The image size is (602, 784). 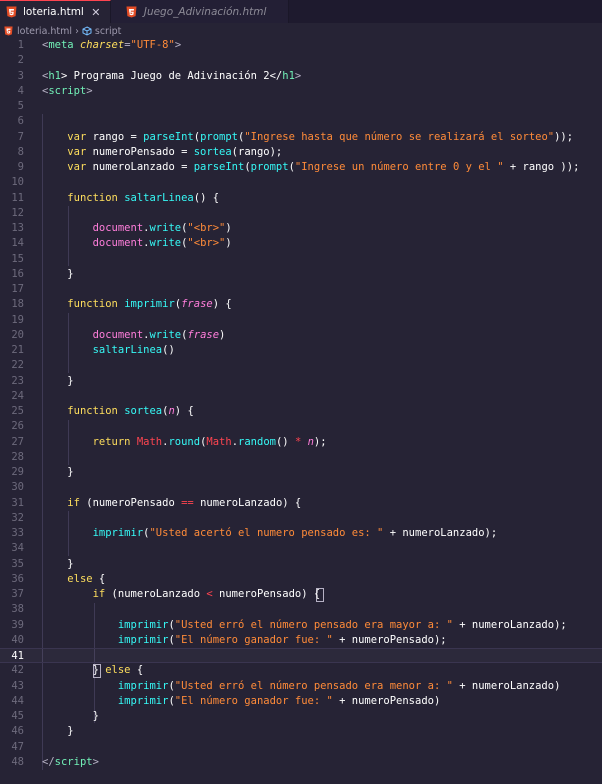 What do you see at coordinates (301, 121) in the screenshot?
I see `code-line: 6` at bounding box center [301, 121].